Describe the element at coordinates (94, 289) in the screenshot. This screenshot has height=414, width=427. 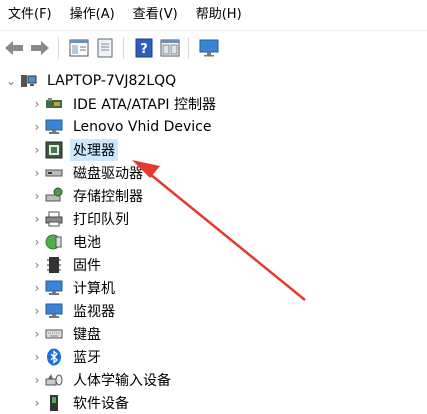
I see `tree-item-label: 计算机` at that location.